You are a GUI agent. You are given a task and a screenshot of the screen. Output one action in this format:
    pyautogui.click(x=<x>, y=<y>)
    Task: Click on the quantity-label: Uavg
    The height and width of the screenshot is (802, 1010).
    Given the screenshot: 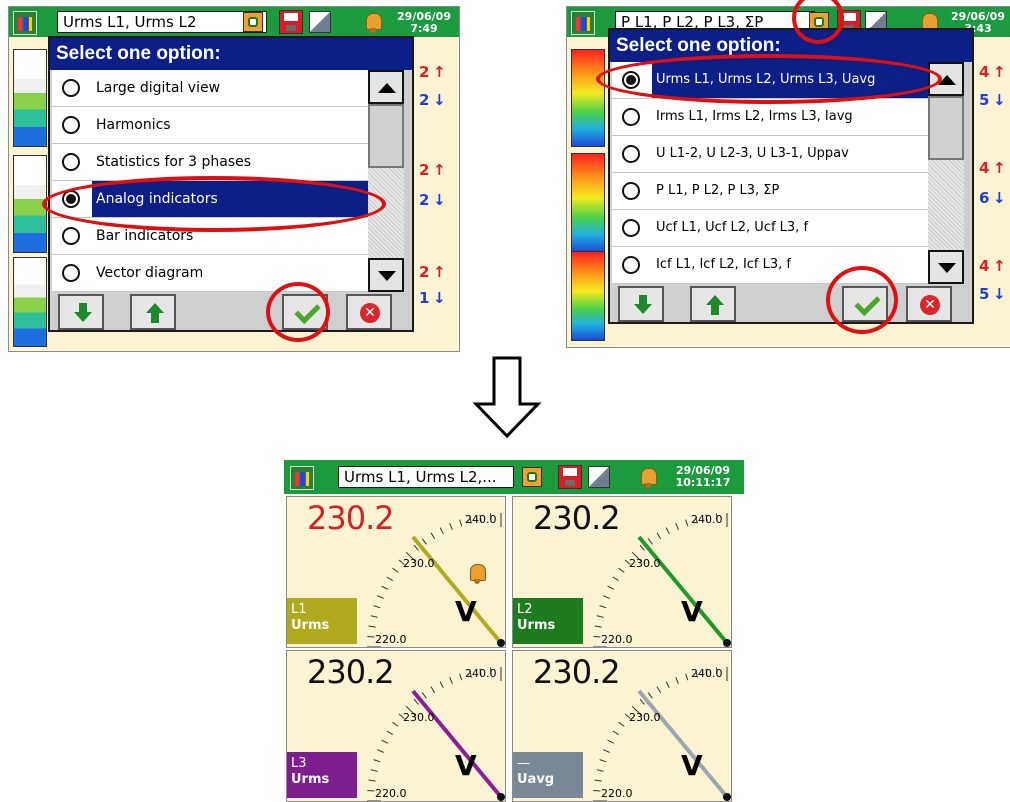 What is the action you would take?
    pyautogui.click(x=536, y=779)
    